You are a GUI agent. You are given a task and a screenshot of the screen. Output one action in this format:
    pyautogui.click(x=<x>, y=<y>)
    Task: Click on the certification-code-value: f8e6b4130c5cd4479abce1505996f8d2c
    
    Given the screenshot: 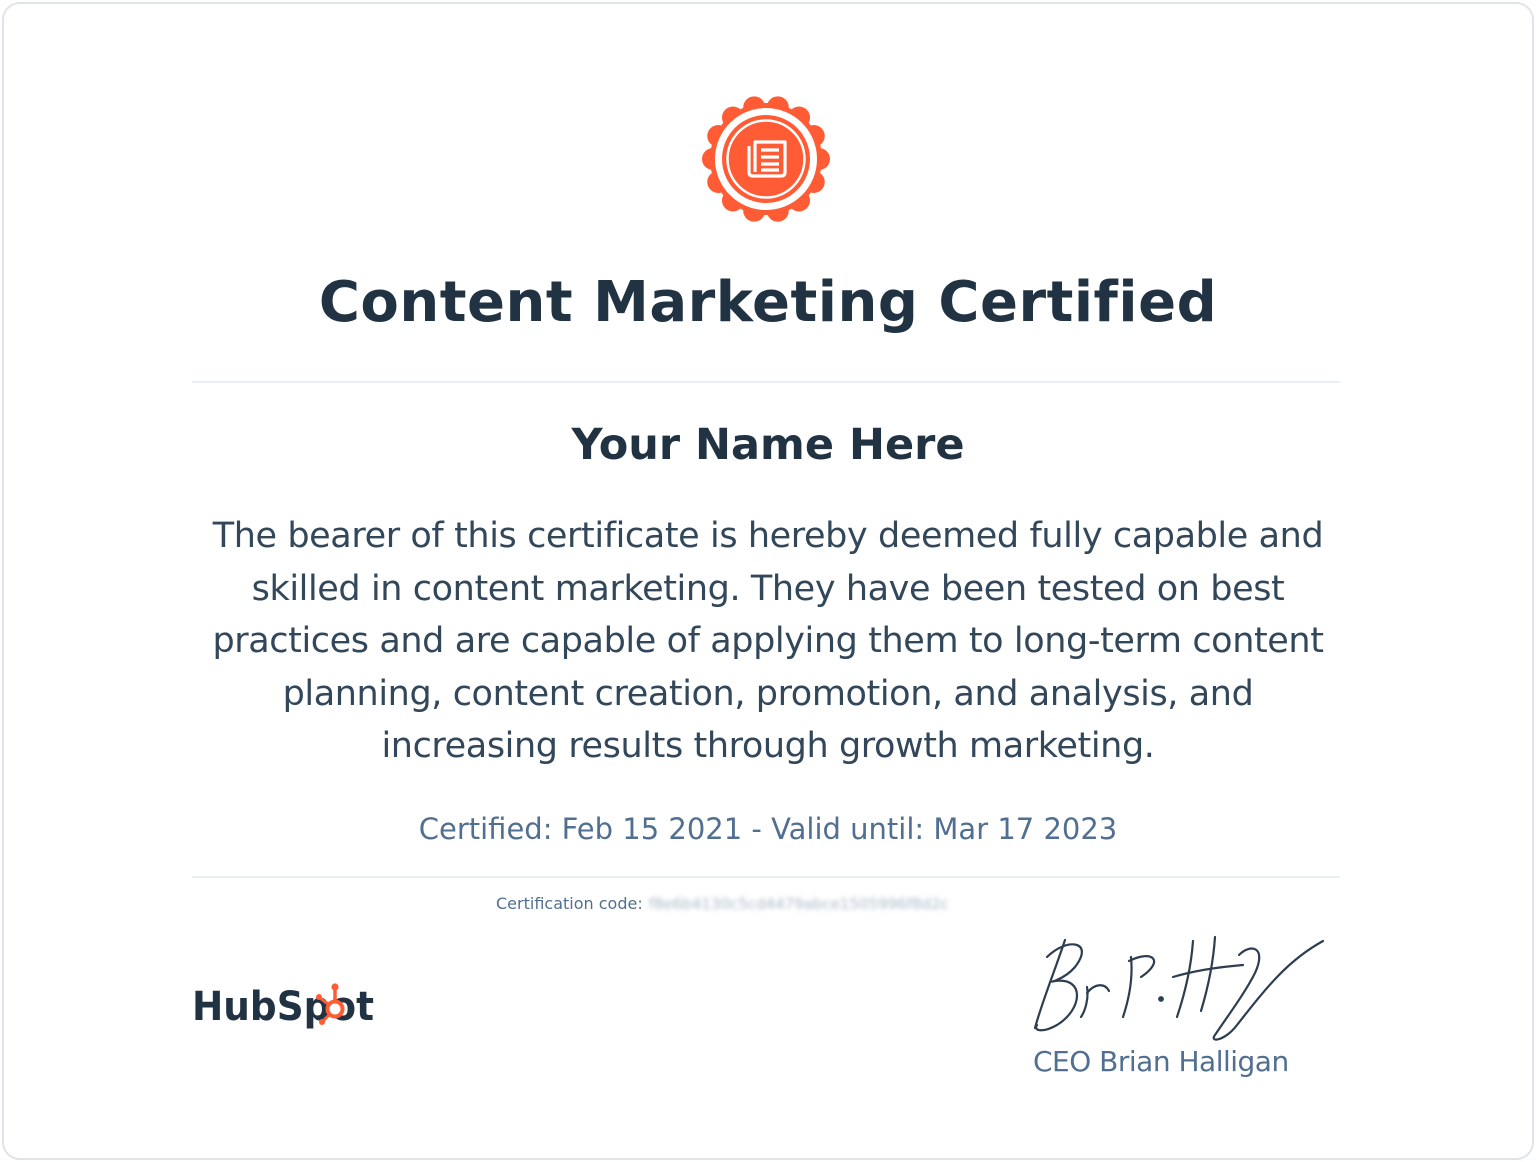 What is the action you would take?
    pyautogui.click(x=798, y=903)
    